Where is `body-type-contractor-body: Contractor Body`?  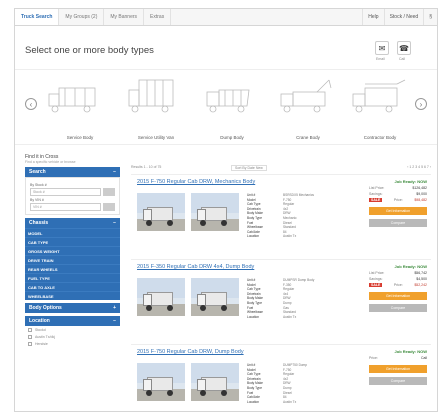 body-type-contractor-body: Contractor Body is located at coordinates (380, 109).